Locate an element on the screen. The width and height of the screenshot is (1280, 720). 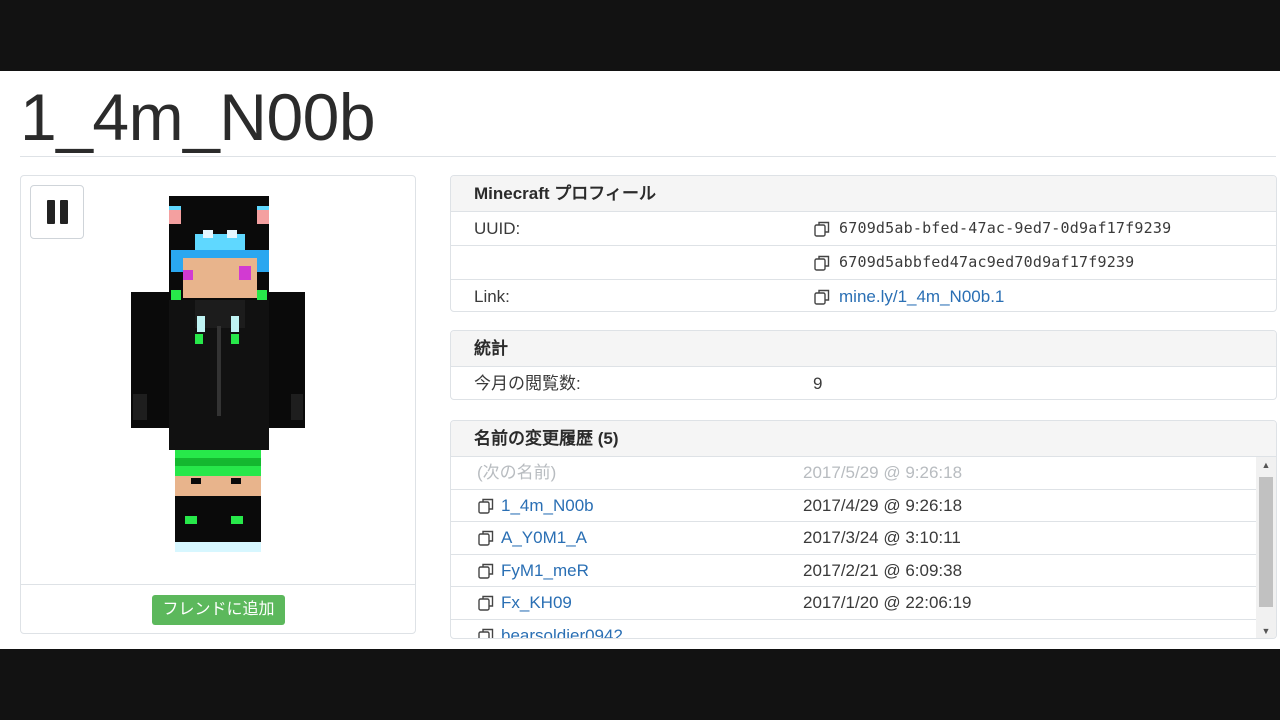
scroll-thumb is located at coordinates (1266, 542).